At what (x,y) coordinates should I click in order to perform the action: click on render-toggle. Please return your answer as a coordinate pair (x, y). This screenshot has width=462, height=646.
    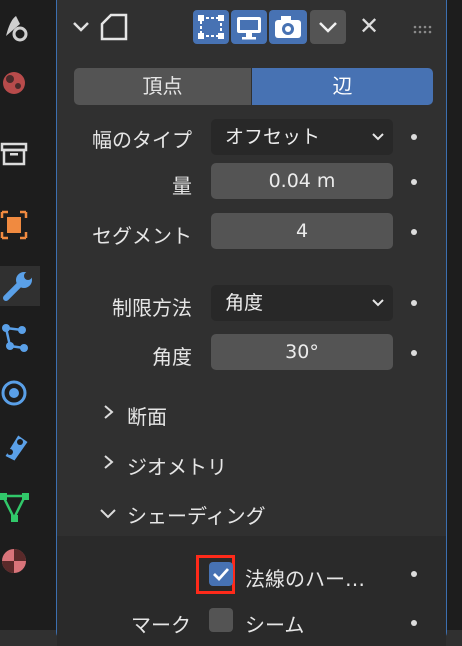
    Looking at the image, I should click on (288, 27).